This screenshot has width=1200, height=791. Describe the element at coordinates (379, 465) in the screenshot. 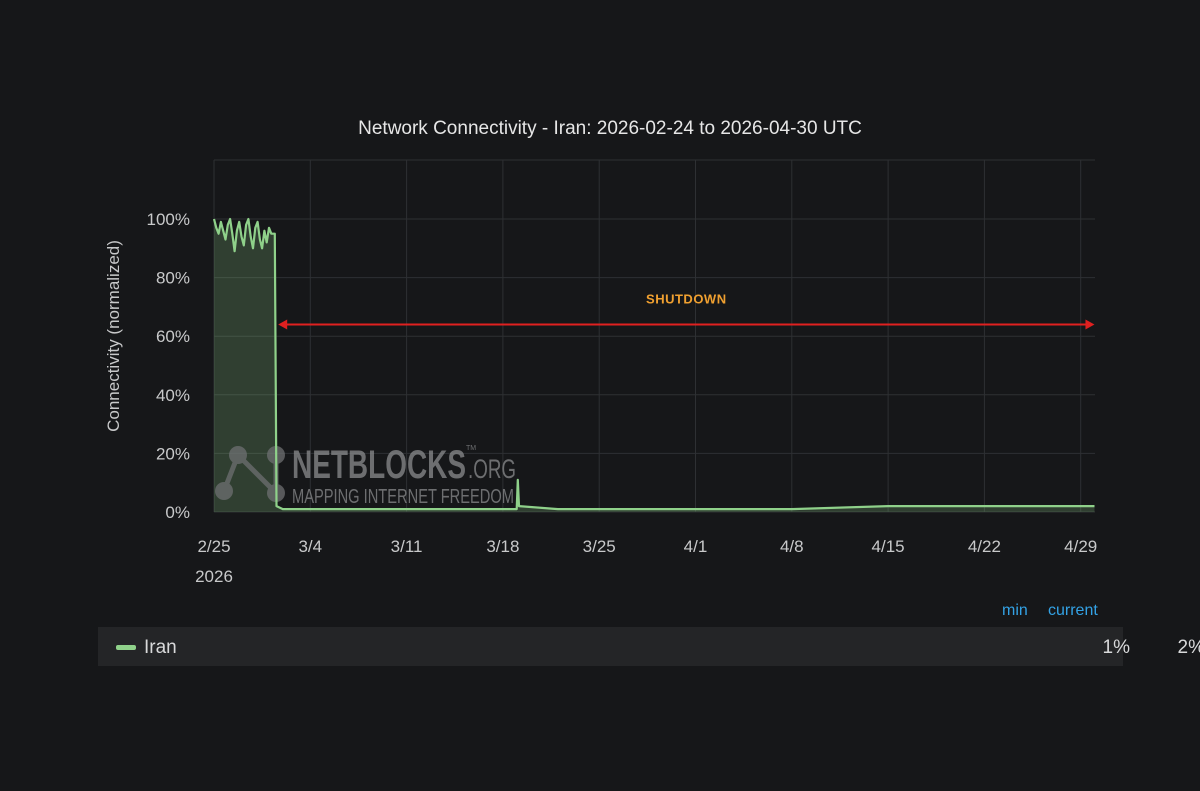

I see `watermark-brand: NETBLOCKS` at that location.